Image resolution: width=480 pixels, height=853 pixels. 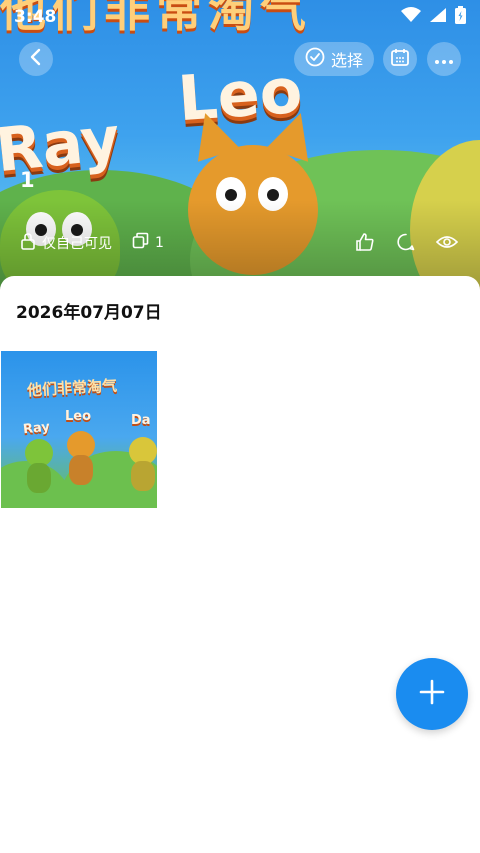 I want to click on battery-icon, so click(x=460, y=17).